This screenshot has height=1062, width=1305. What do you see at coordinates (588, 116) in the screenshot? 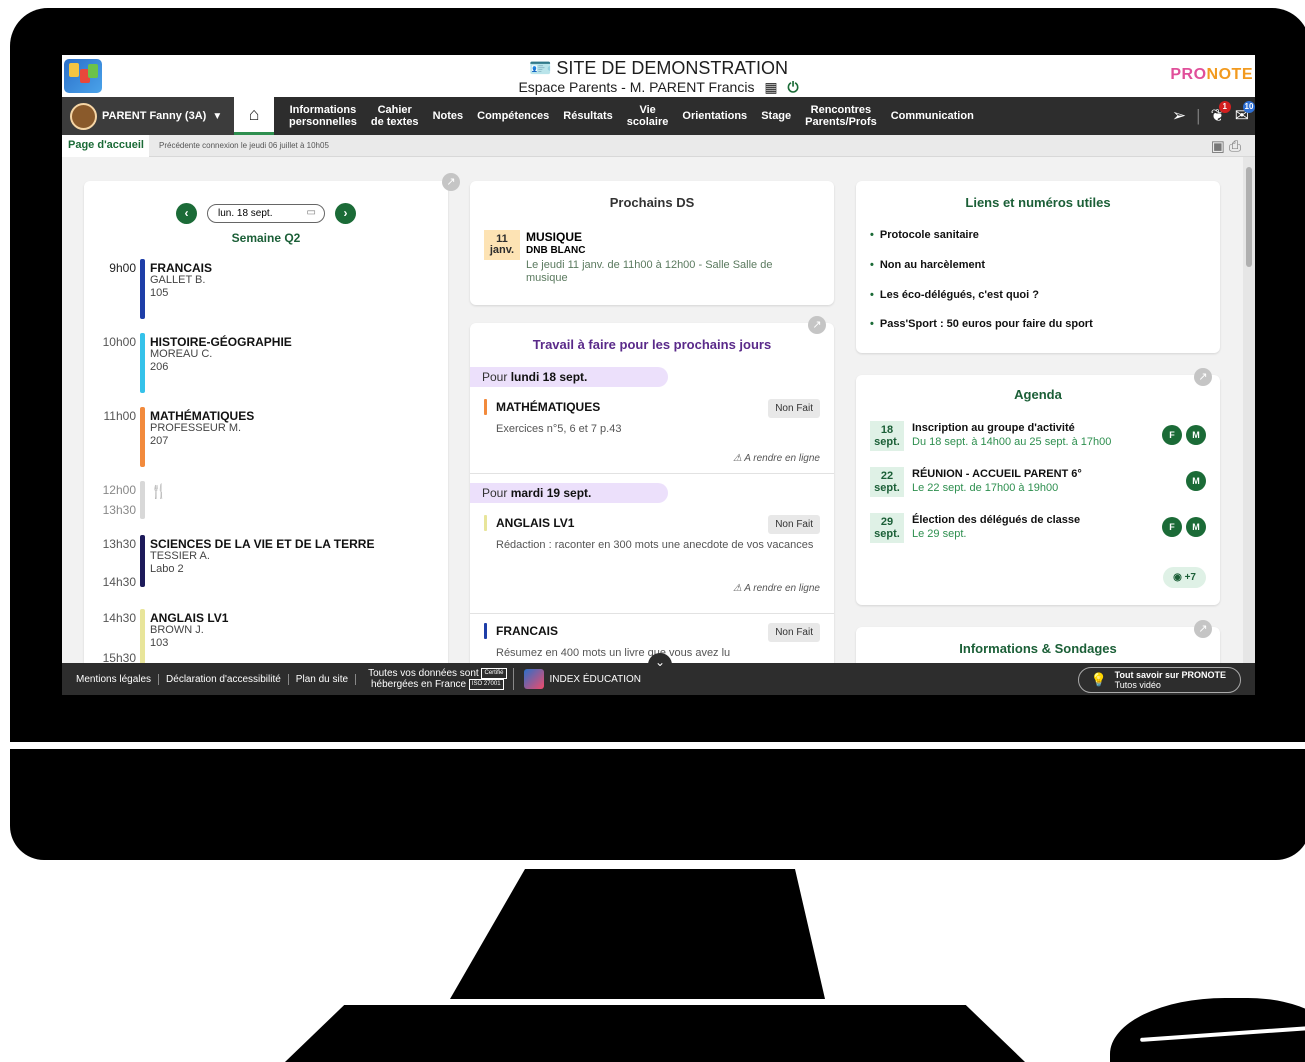
I see `nav-item-resultats: Résultats` at bounding box center [588, 116].